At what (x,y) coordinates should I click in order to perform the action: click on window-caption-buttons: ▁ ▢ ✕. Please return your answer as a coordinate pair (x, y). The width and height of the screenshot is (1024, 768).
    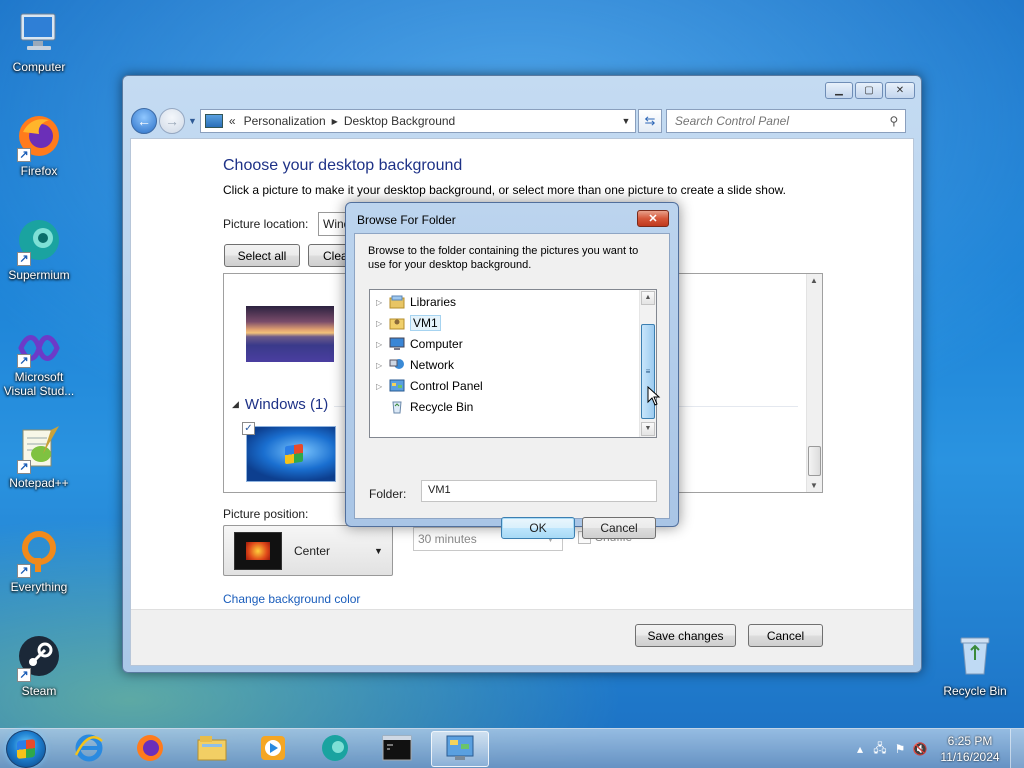
    Looking at the image, I should click on (870, 90).